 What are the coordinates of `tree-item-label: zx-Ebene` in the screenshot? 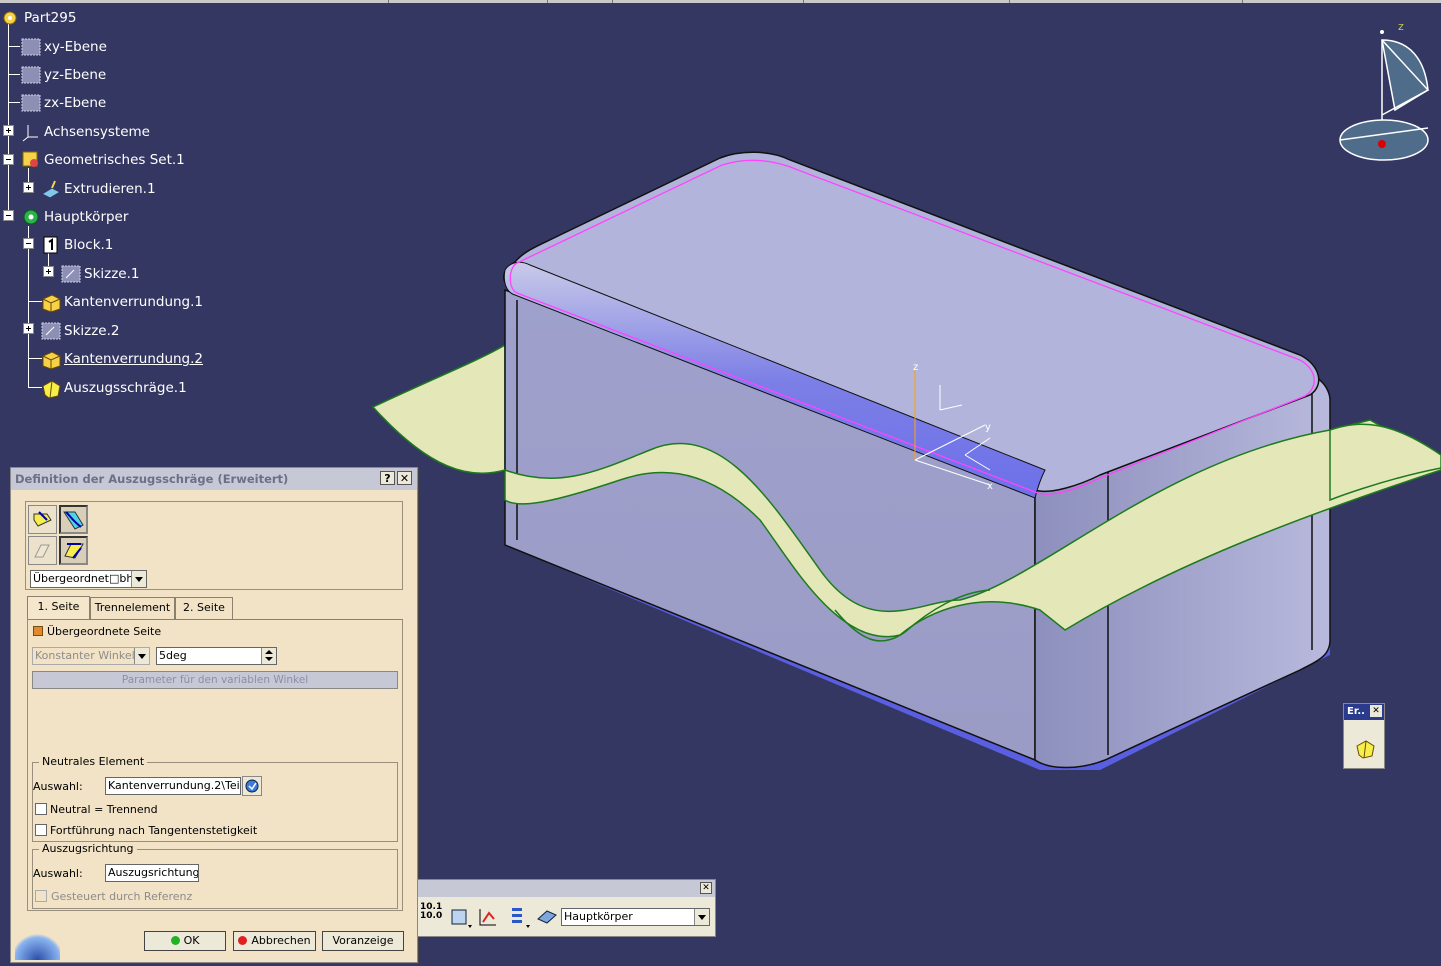 It's located at (75, 103).